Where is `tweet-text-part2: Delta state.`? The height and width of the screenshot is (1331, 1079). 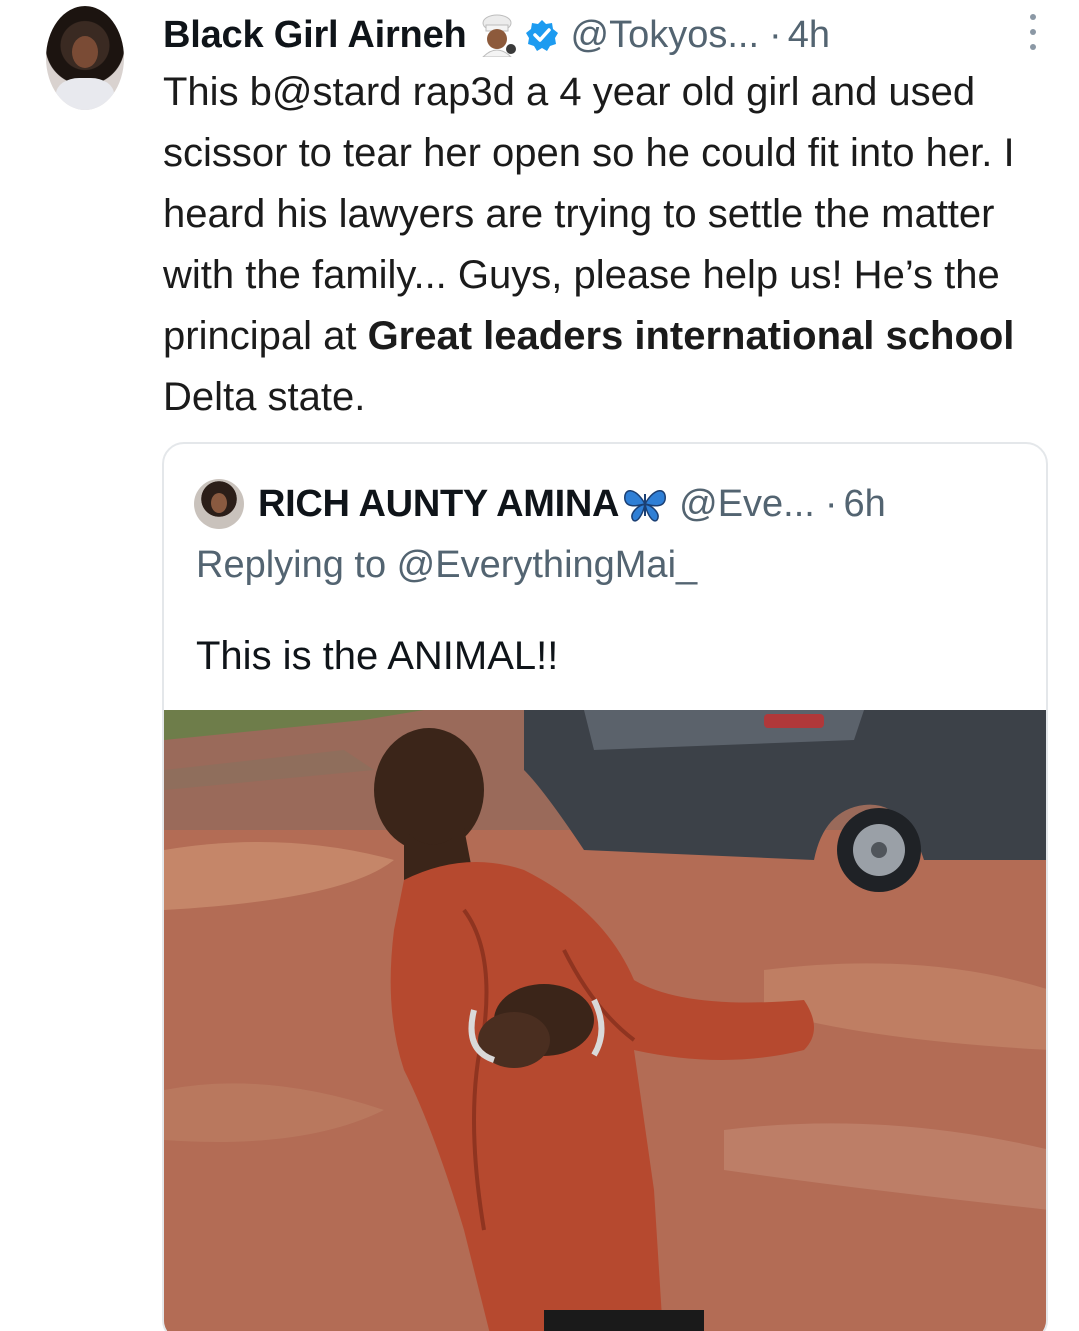 tweet-text-part2: Delta state. is located at coordinates (264, 397).